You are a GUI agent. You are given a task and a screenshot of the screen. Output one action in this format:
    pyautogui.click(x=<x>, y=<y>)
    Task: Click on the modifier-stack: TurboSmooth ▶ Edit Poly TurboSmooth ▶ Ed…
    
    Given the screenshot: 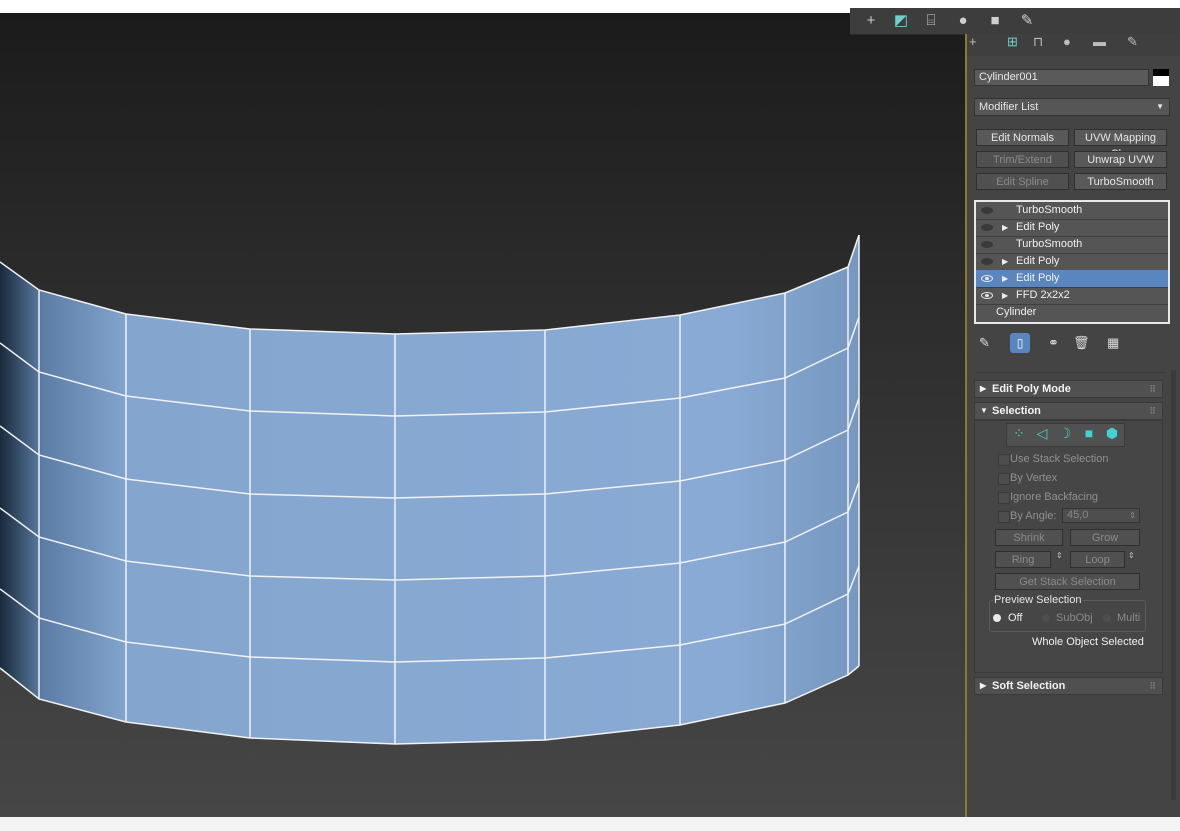 What is the action you would take?
    pyautogui.click(x=1072, y=262)
    